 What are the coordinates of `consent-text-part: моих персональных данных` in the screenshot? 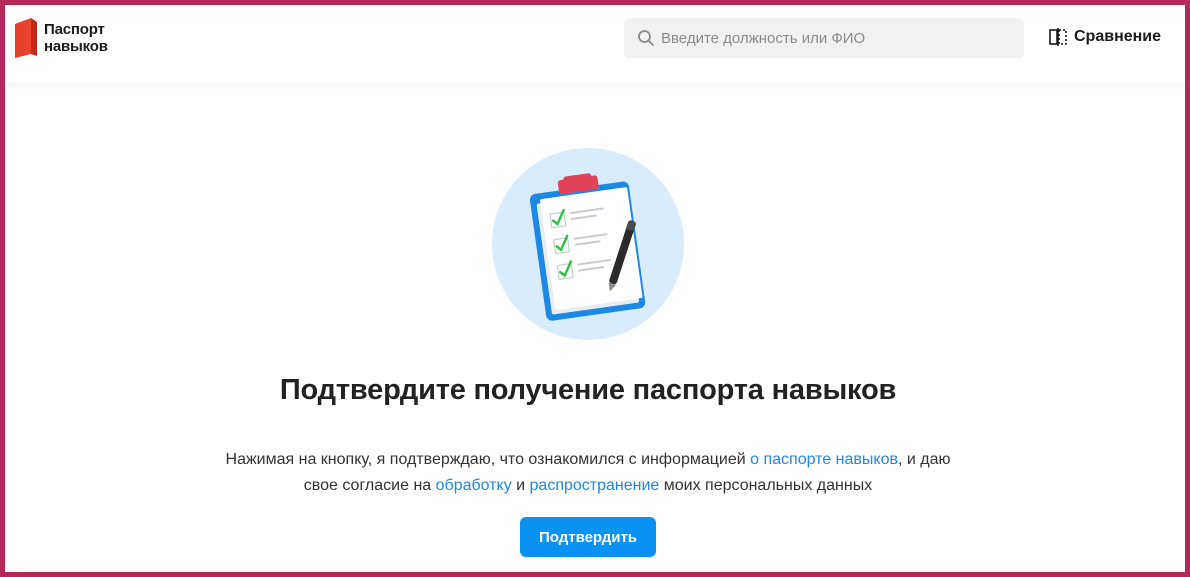 It's located at (766, 485).